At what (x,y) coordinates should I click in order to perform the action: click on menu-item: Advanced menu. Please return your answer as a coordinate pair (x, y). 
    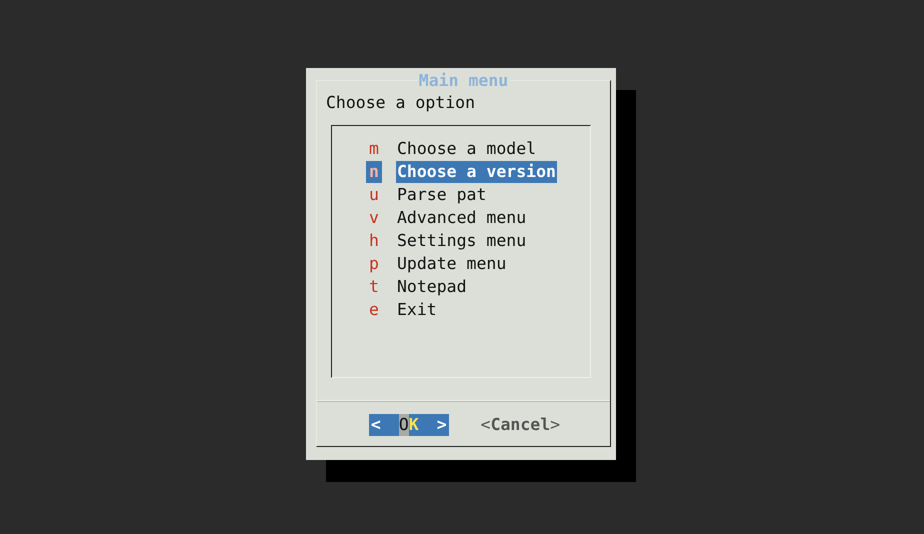
    Looking at the image, I should click on (462, 217).